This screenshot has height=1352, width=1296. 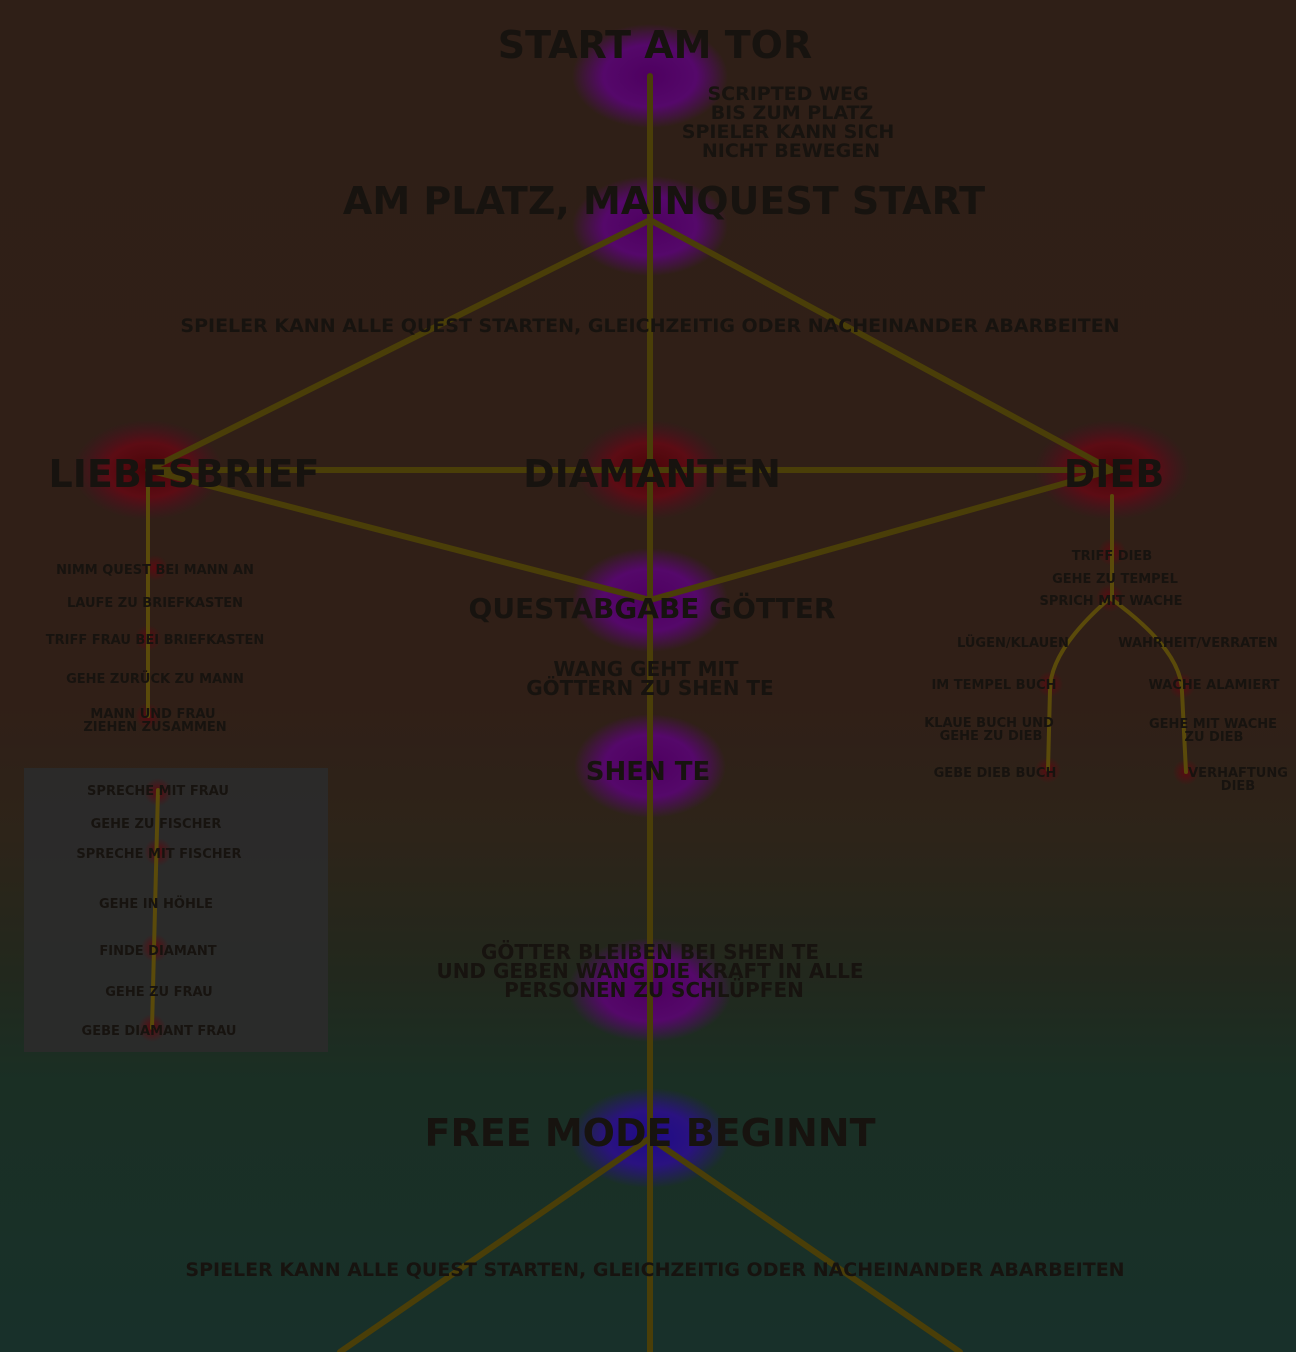 I want to click on dieb-right-step-2b: ZU DIEB, so click(x=1214, y=737).